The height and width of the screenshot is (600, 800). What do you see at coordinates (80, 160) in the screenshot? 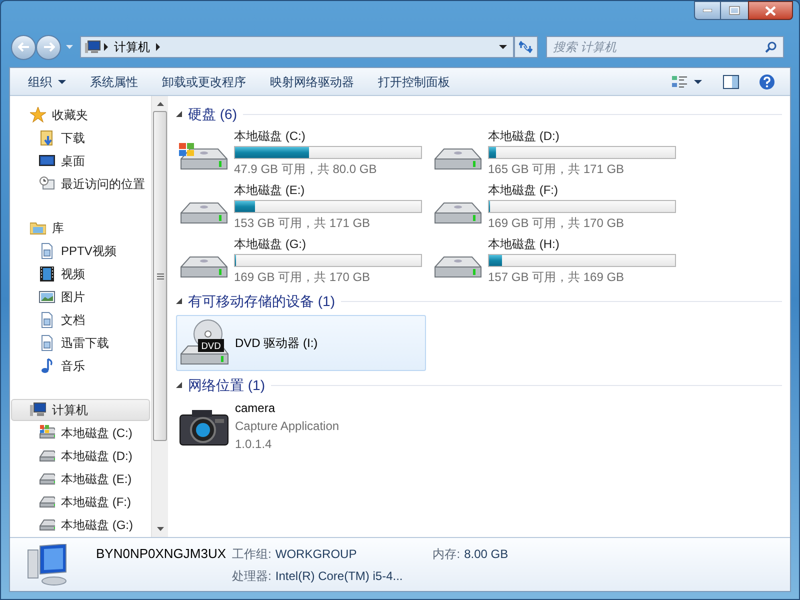
I see `nav-item: 桌面` at bounding box center [80, 160].